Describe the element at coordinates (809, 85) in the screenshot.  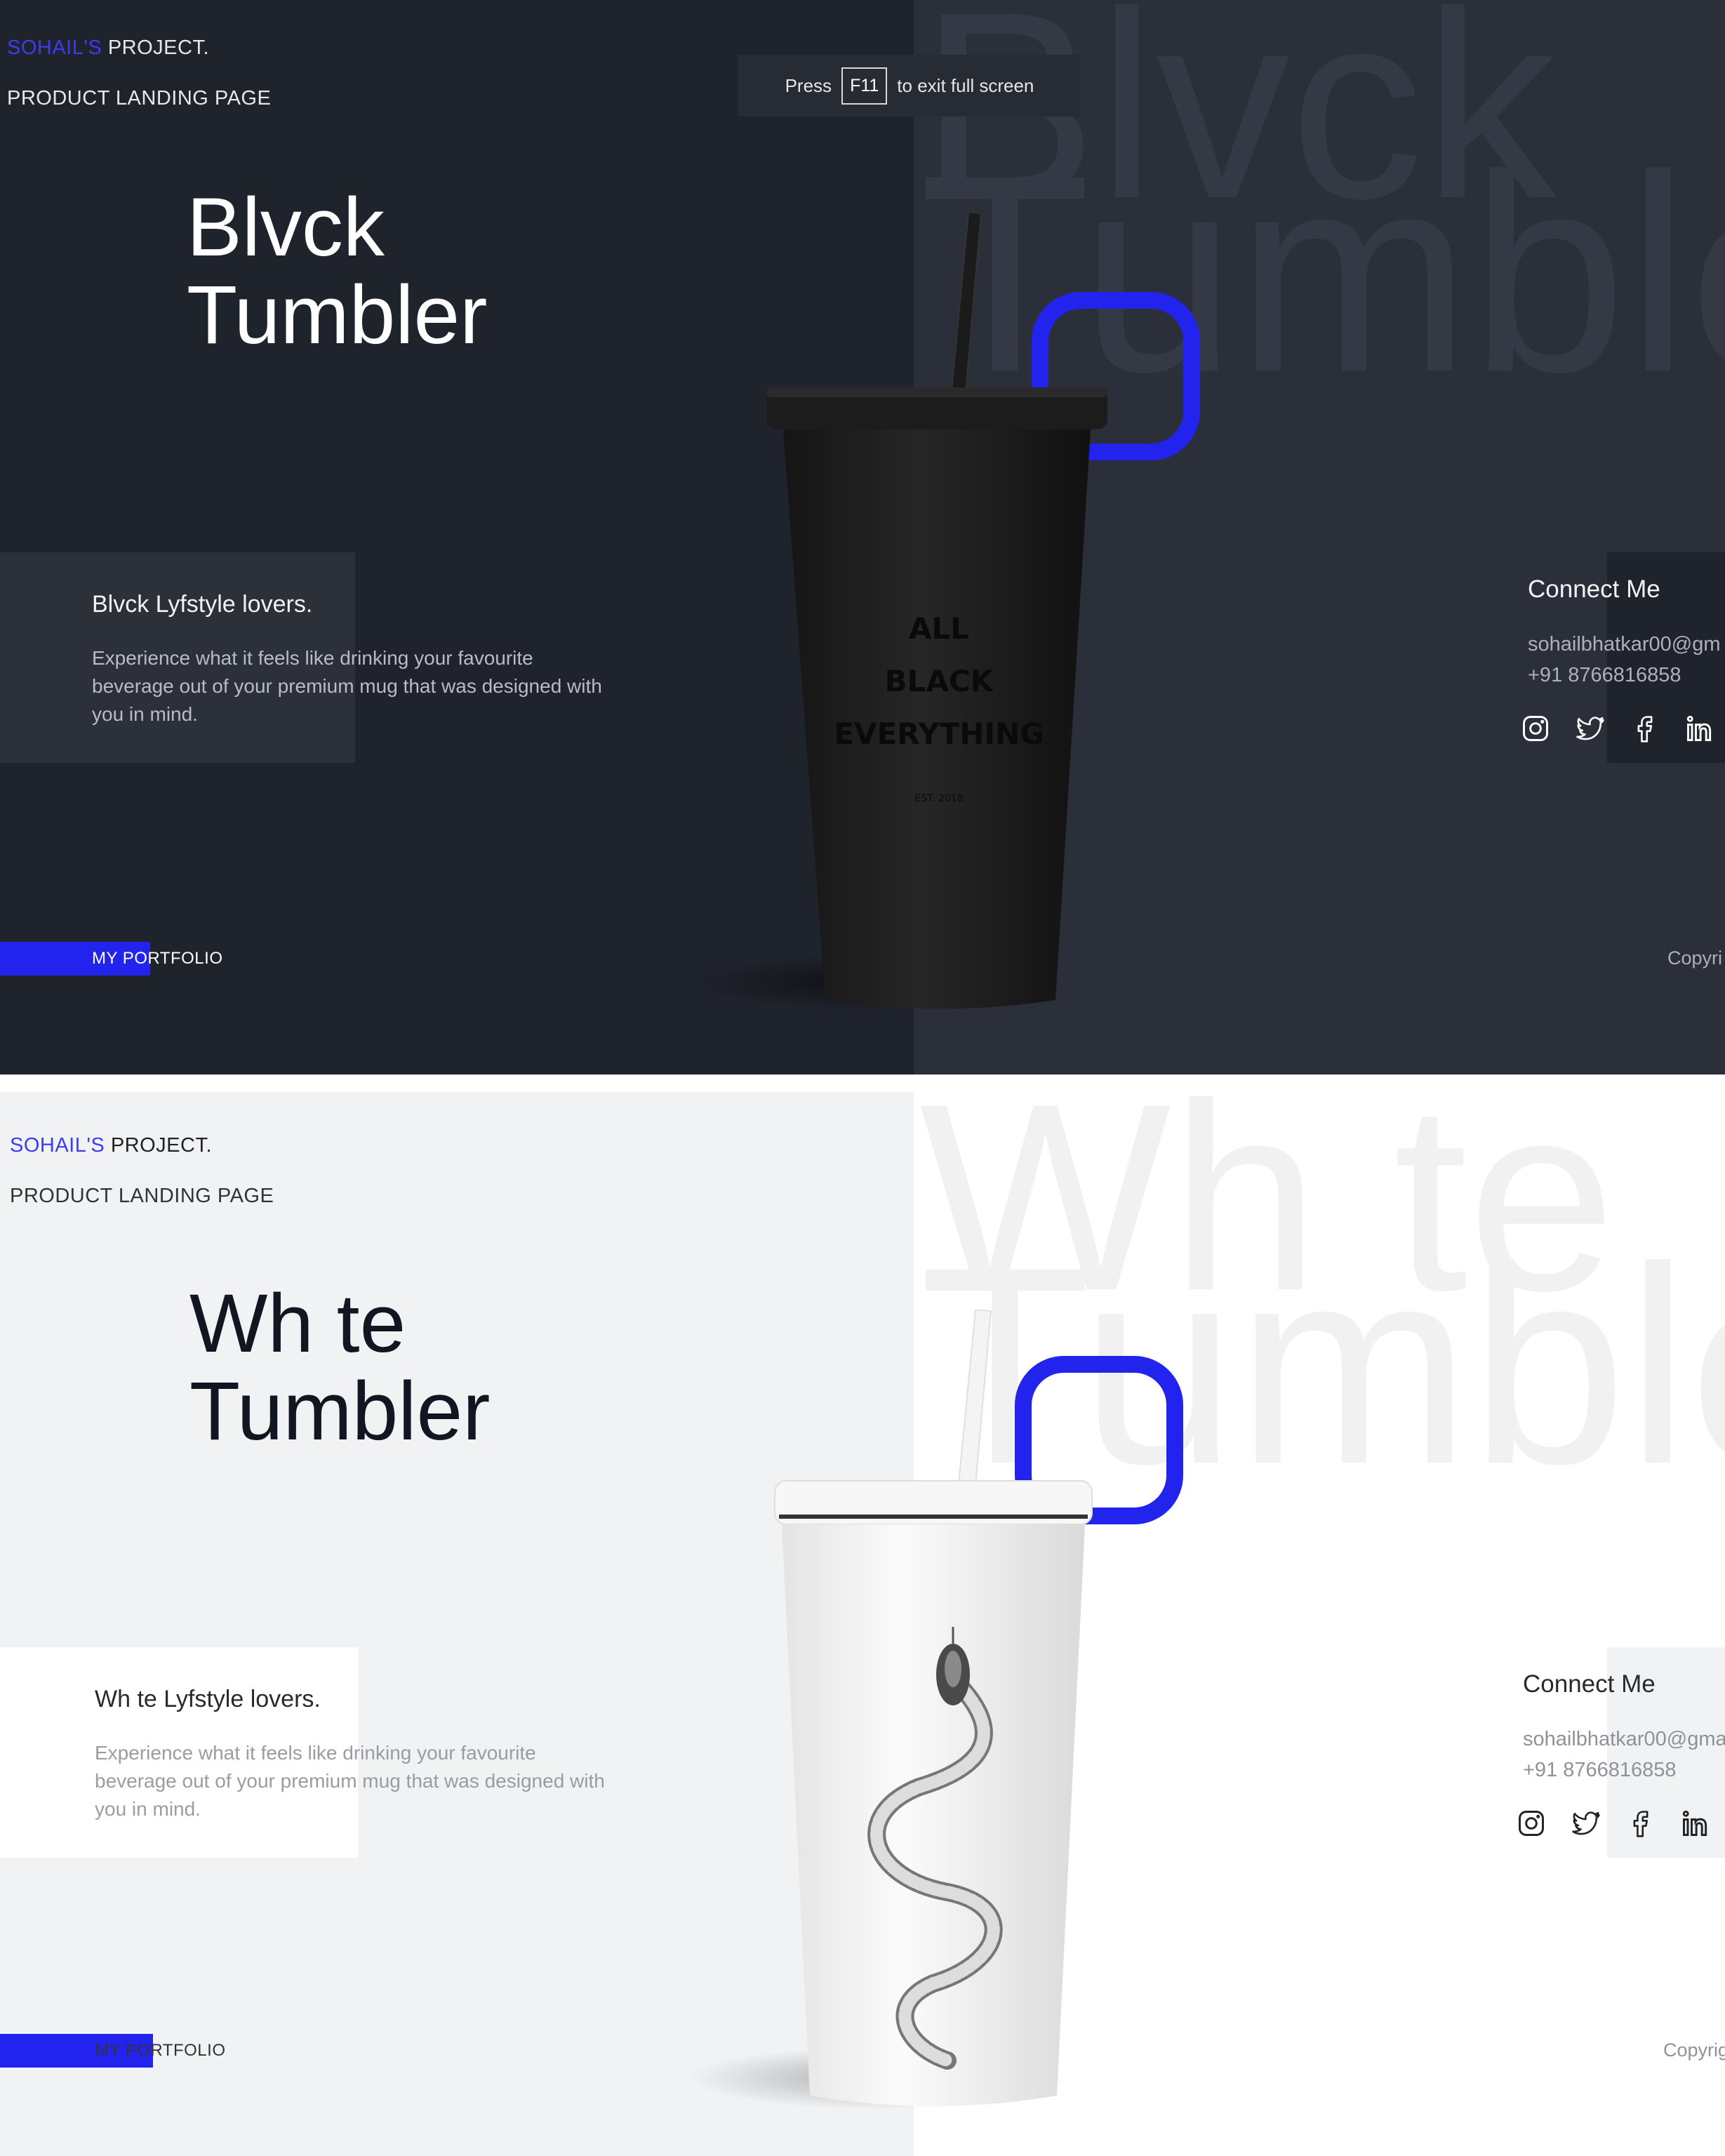
I see `fullscreen-press-text: Press` at that location.